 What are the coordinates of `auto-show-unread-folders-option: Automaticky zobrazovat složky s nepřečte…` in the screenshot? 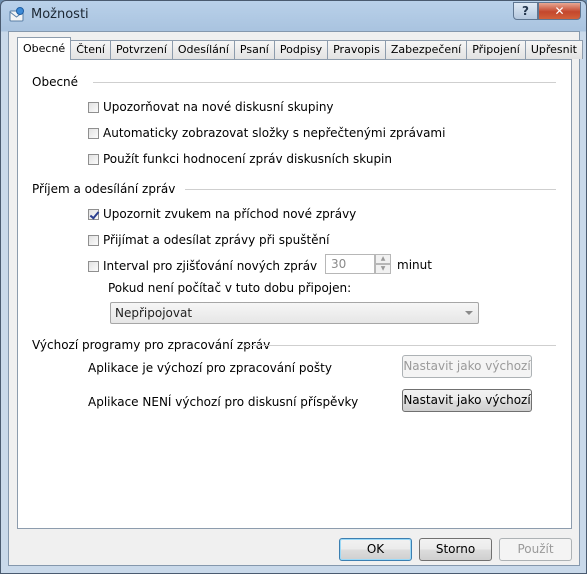 It's located at (266, 133).